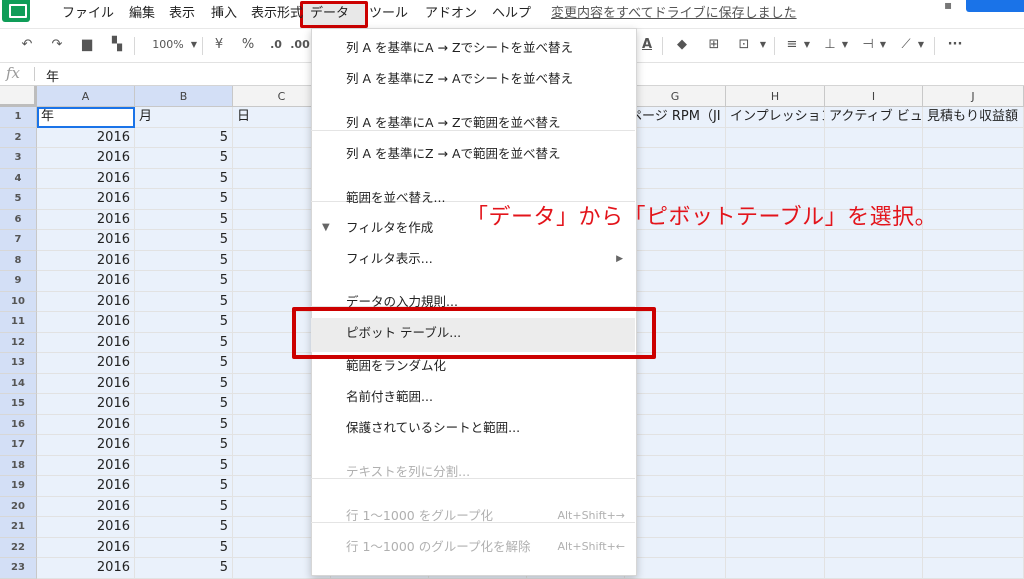 This screenshot has height=579, width=1024. Describe the element at coordinates (874, 178) in the screenshot. I see `cell-i4` at that location.